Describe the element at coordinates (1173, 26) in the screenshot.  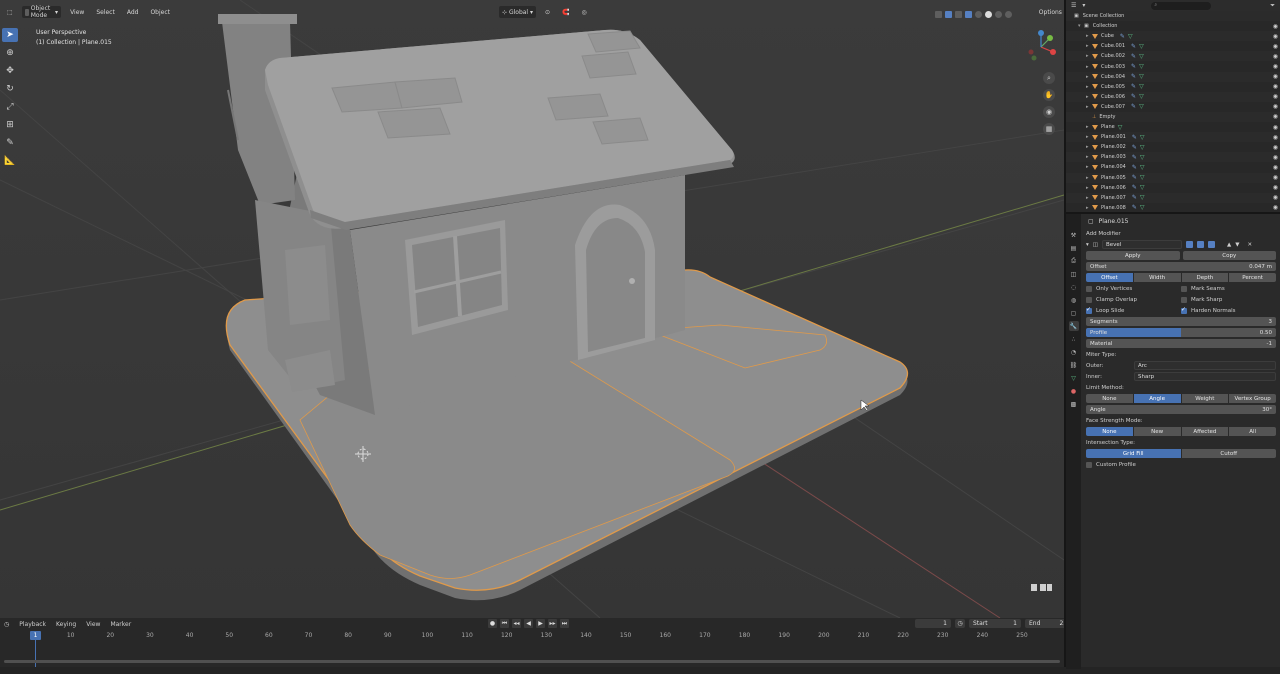
I see `outliner-collection: ▾ ▣ Collection ◉` at that location.